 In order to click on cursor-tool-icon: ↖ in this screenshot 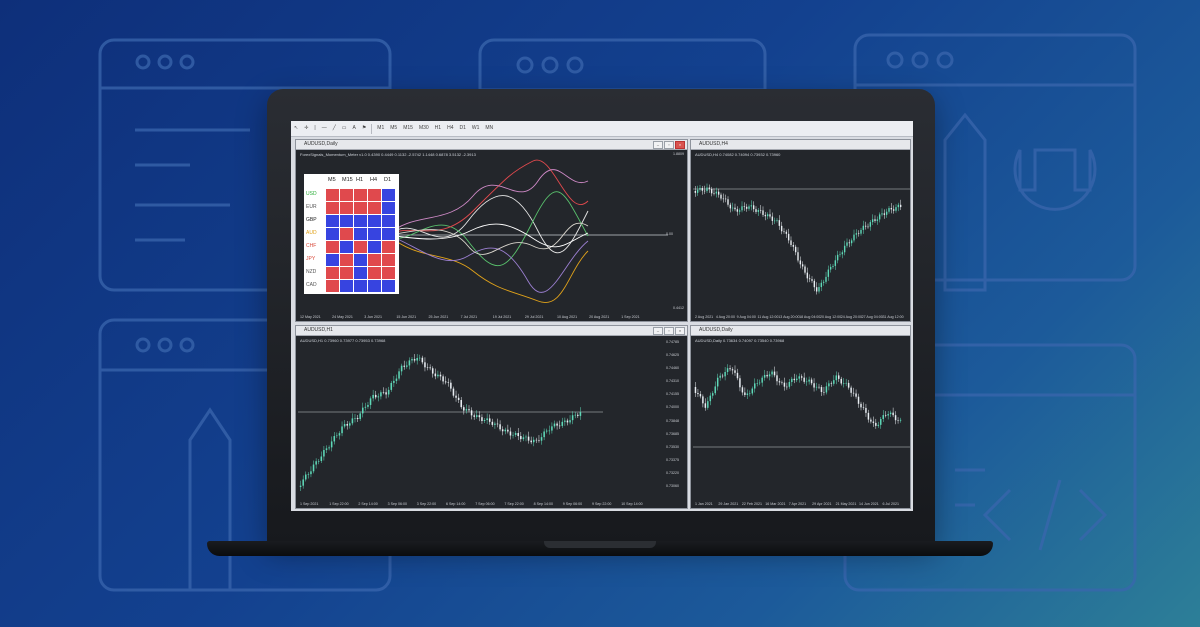, I will do `click(296, 128)`.